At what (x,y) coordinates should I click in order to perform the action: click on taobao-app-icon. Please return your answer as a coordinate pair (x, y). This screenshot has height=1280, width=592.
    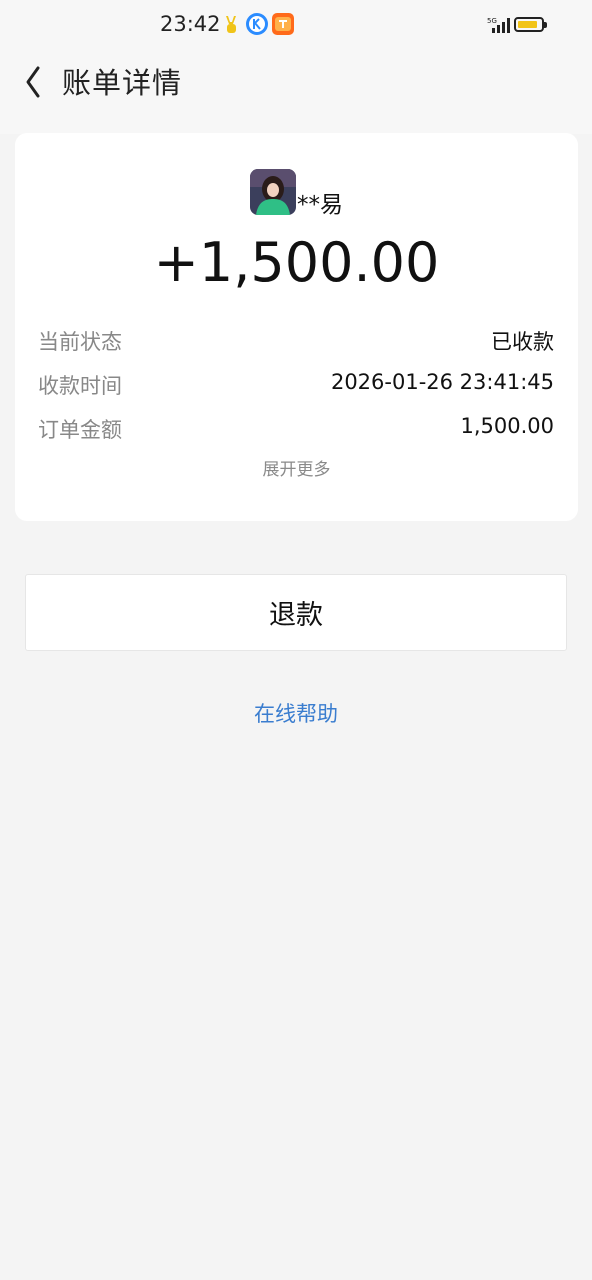
    Looking at the image, I should click on (283, 24).